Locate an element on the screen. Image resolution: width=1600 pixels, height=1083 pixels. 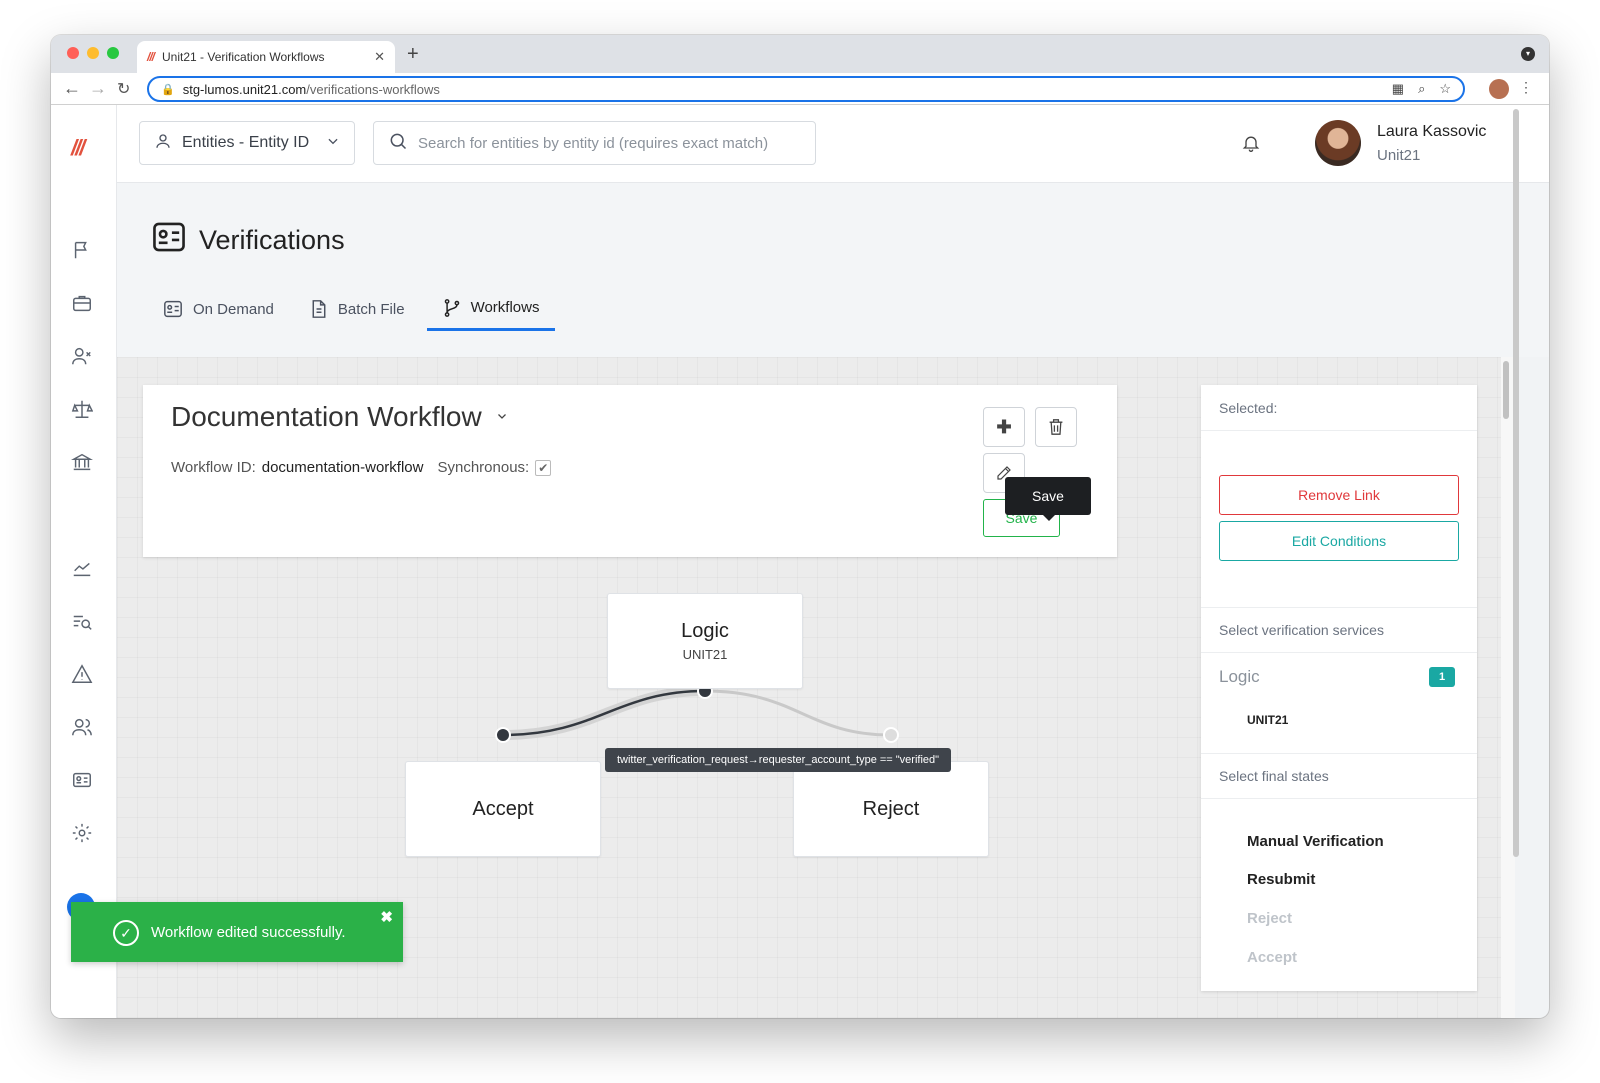
tab-workflows: Workflows is located at coordinates (491, 309).